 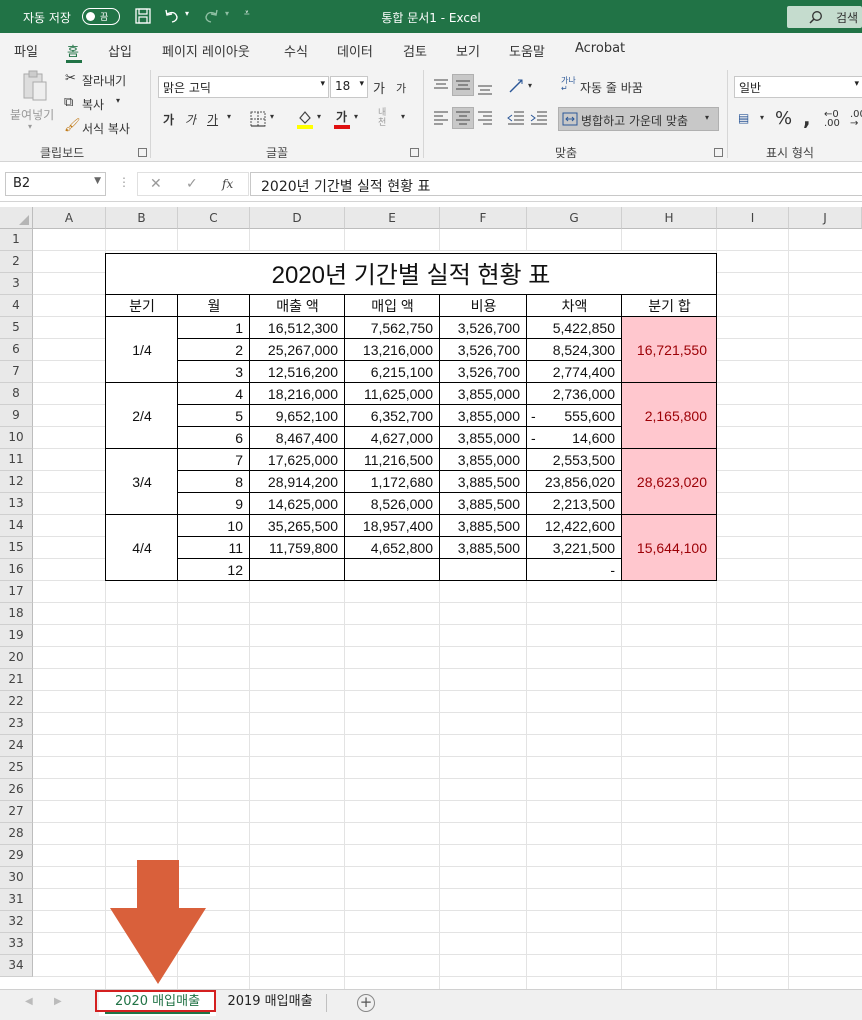 I want to click on row-header-30: 30, so click(x=16, y=878).